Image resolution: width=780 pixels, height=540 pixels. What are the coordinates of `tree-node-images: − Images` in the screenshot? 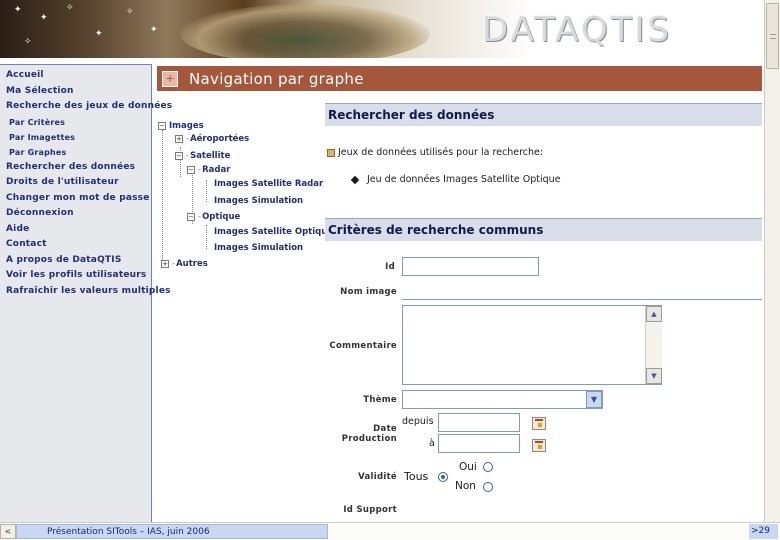 It's located at (181, 126).